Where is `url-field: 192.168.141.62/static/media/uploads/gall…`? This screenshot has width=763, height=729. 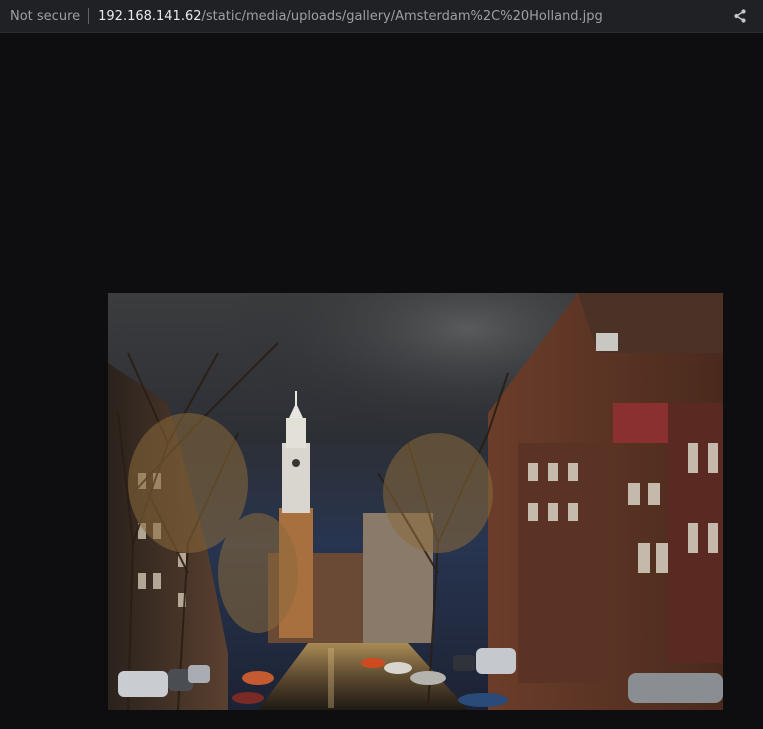
url-field: 192.168.141.62/static/media/uploads/gall… is located at coordinates (411, 16).